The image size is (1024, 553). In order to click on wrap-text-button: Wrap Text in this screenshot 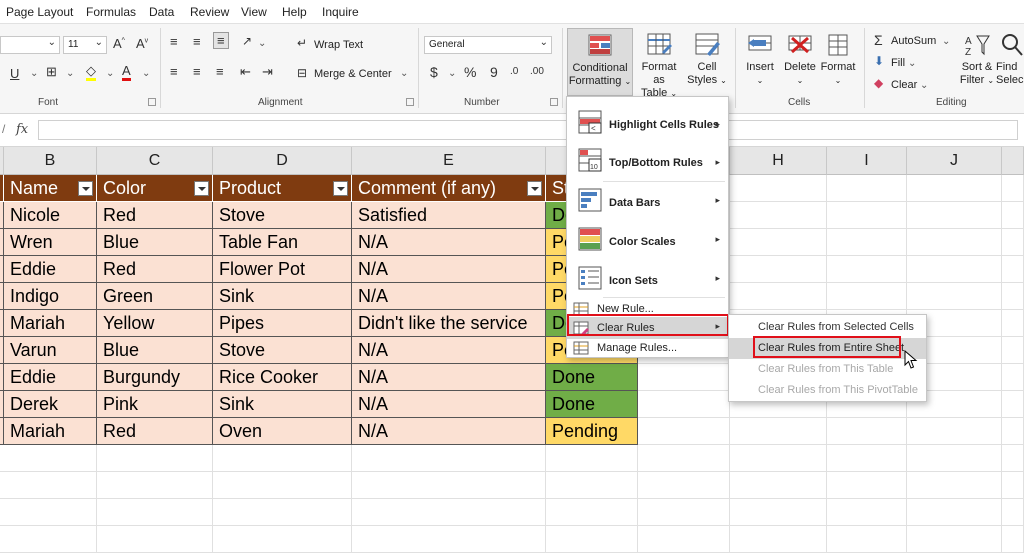, I will do `click(338, 45)`.